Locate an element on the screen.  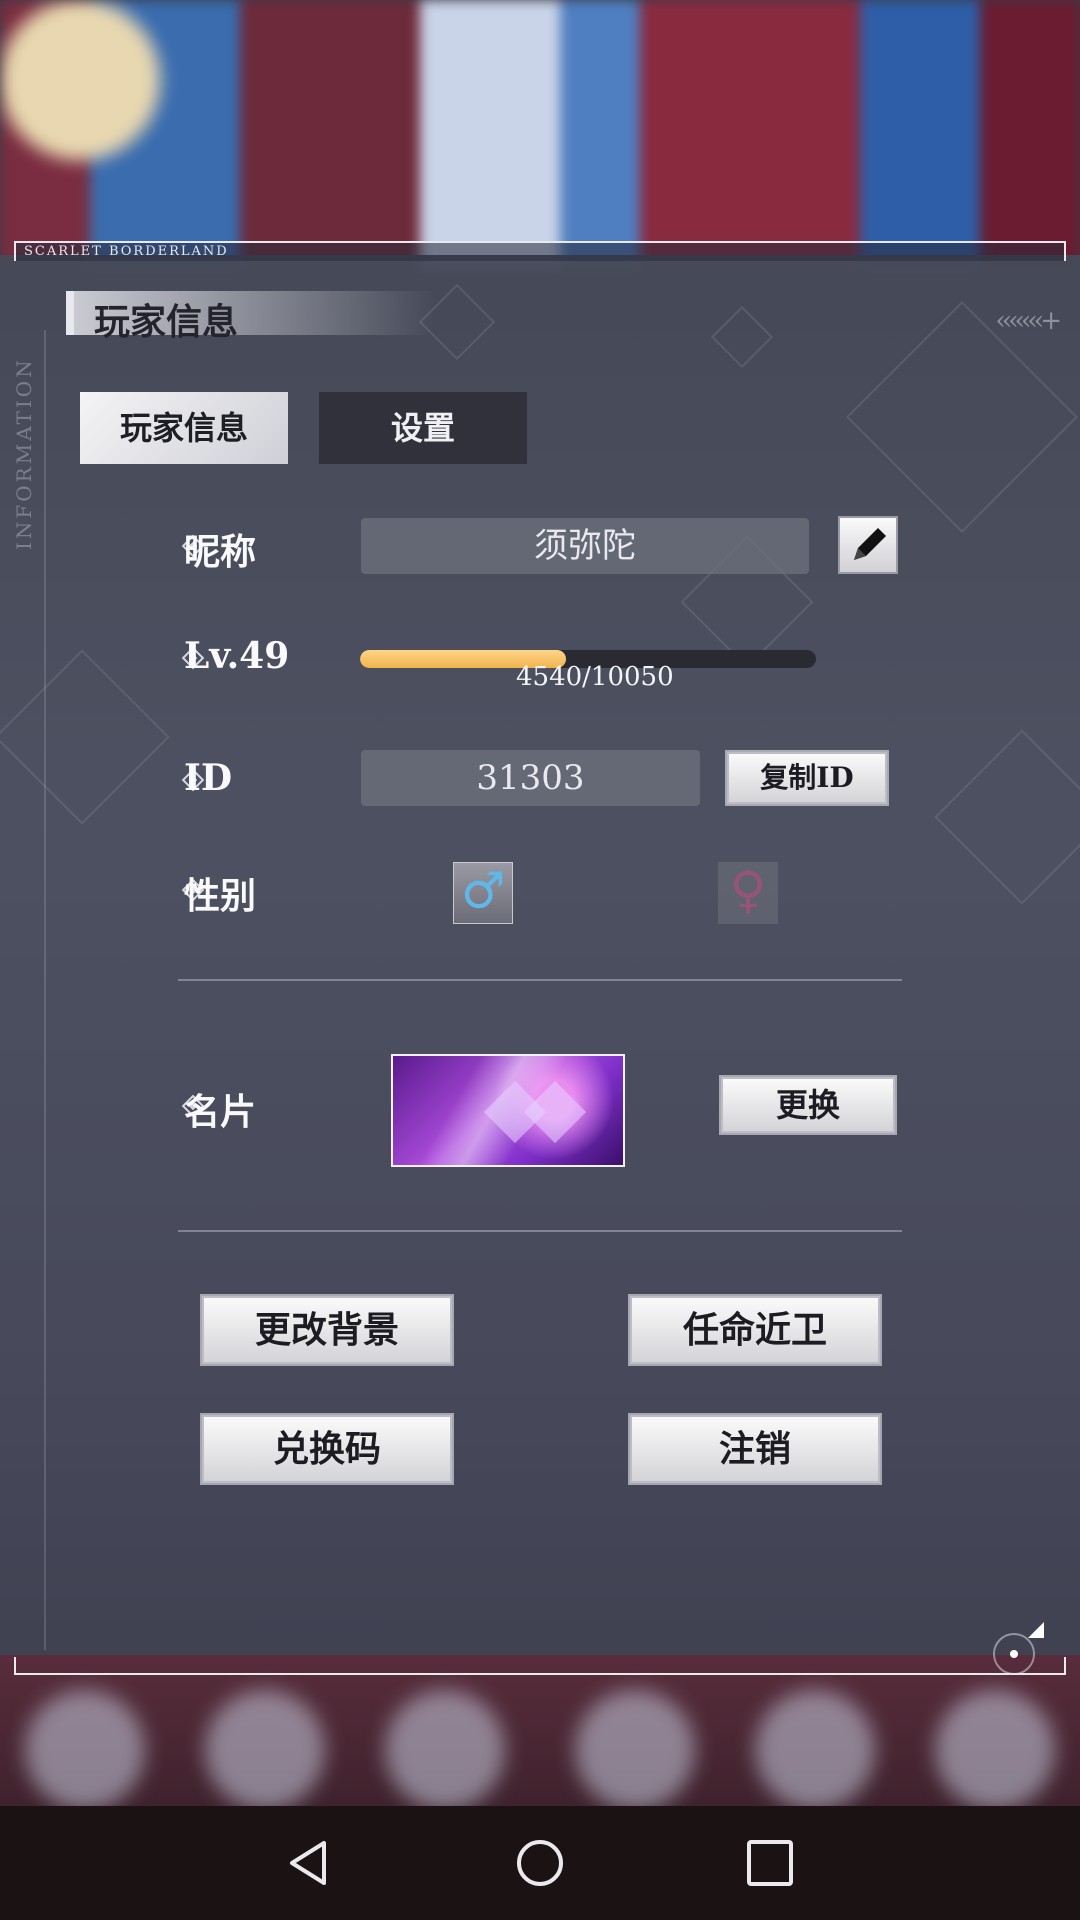
tab-settings: 设置 is located at coordinates (423, 428).